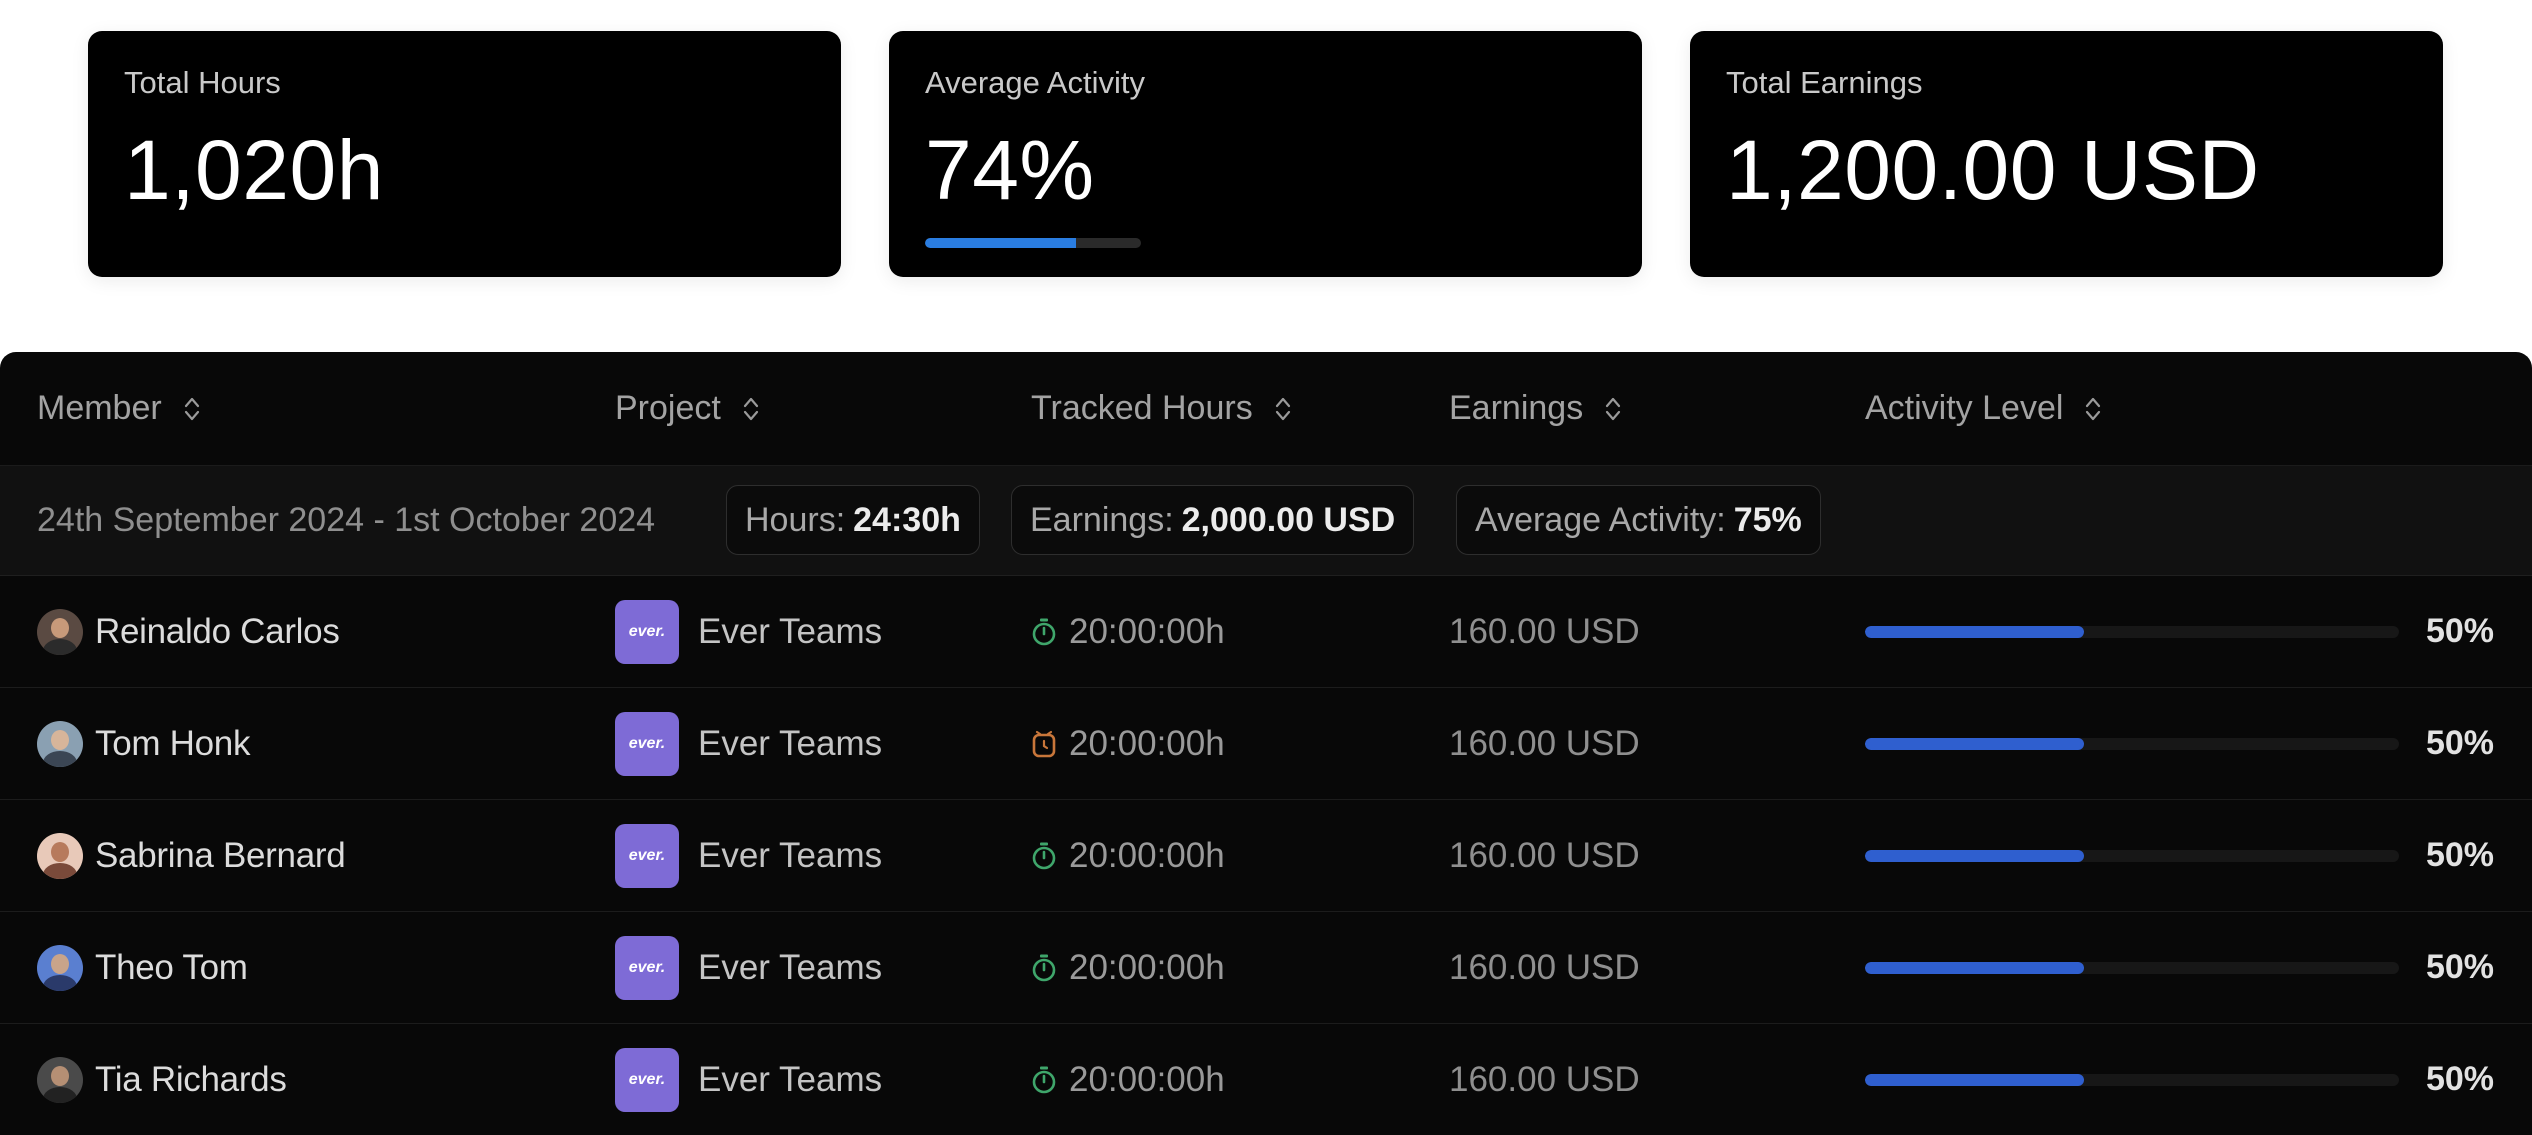 Image resolution: width=2532 pixels, height=1135 pixels. I want to click on average-activity-card: Average Activity 74%, so click(1265, 154).